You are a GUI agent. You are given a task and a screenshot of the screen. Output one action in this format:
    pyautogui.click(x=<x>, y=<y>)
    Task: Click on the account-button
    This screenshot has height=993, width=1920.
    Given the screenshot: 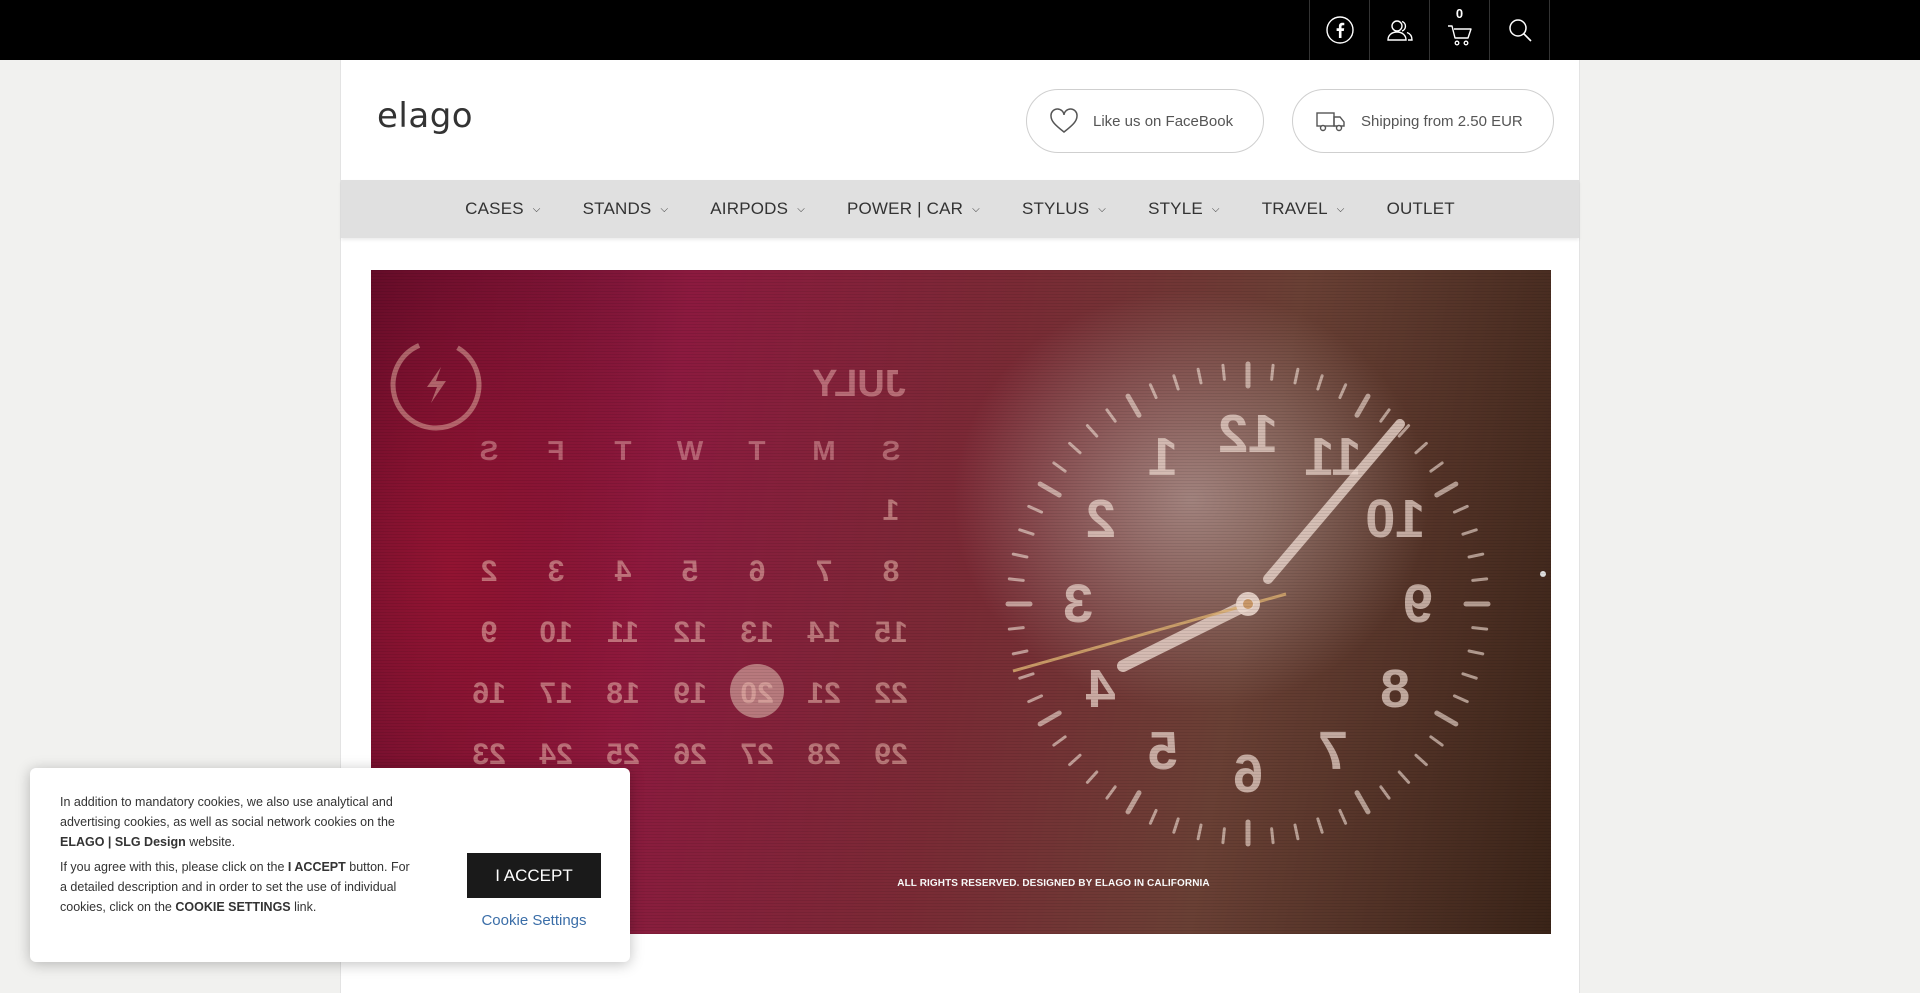 What is the action you would take?
    pyautogui.click(x=1400, y=30)
    